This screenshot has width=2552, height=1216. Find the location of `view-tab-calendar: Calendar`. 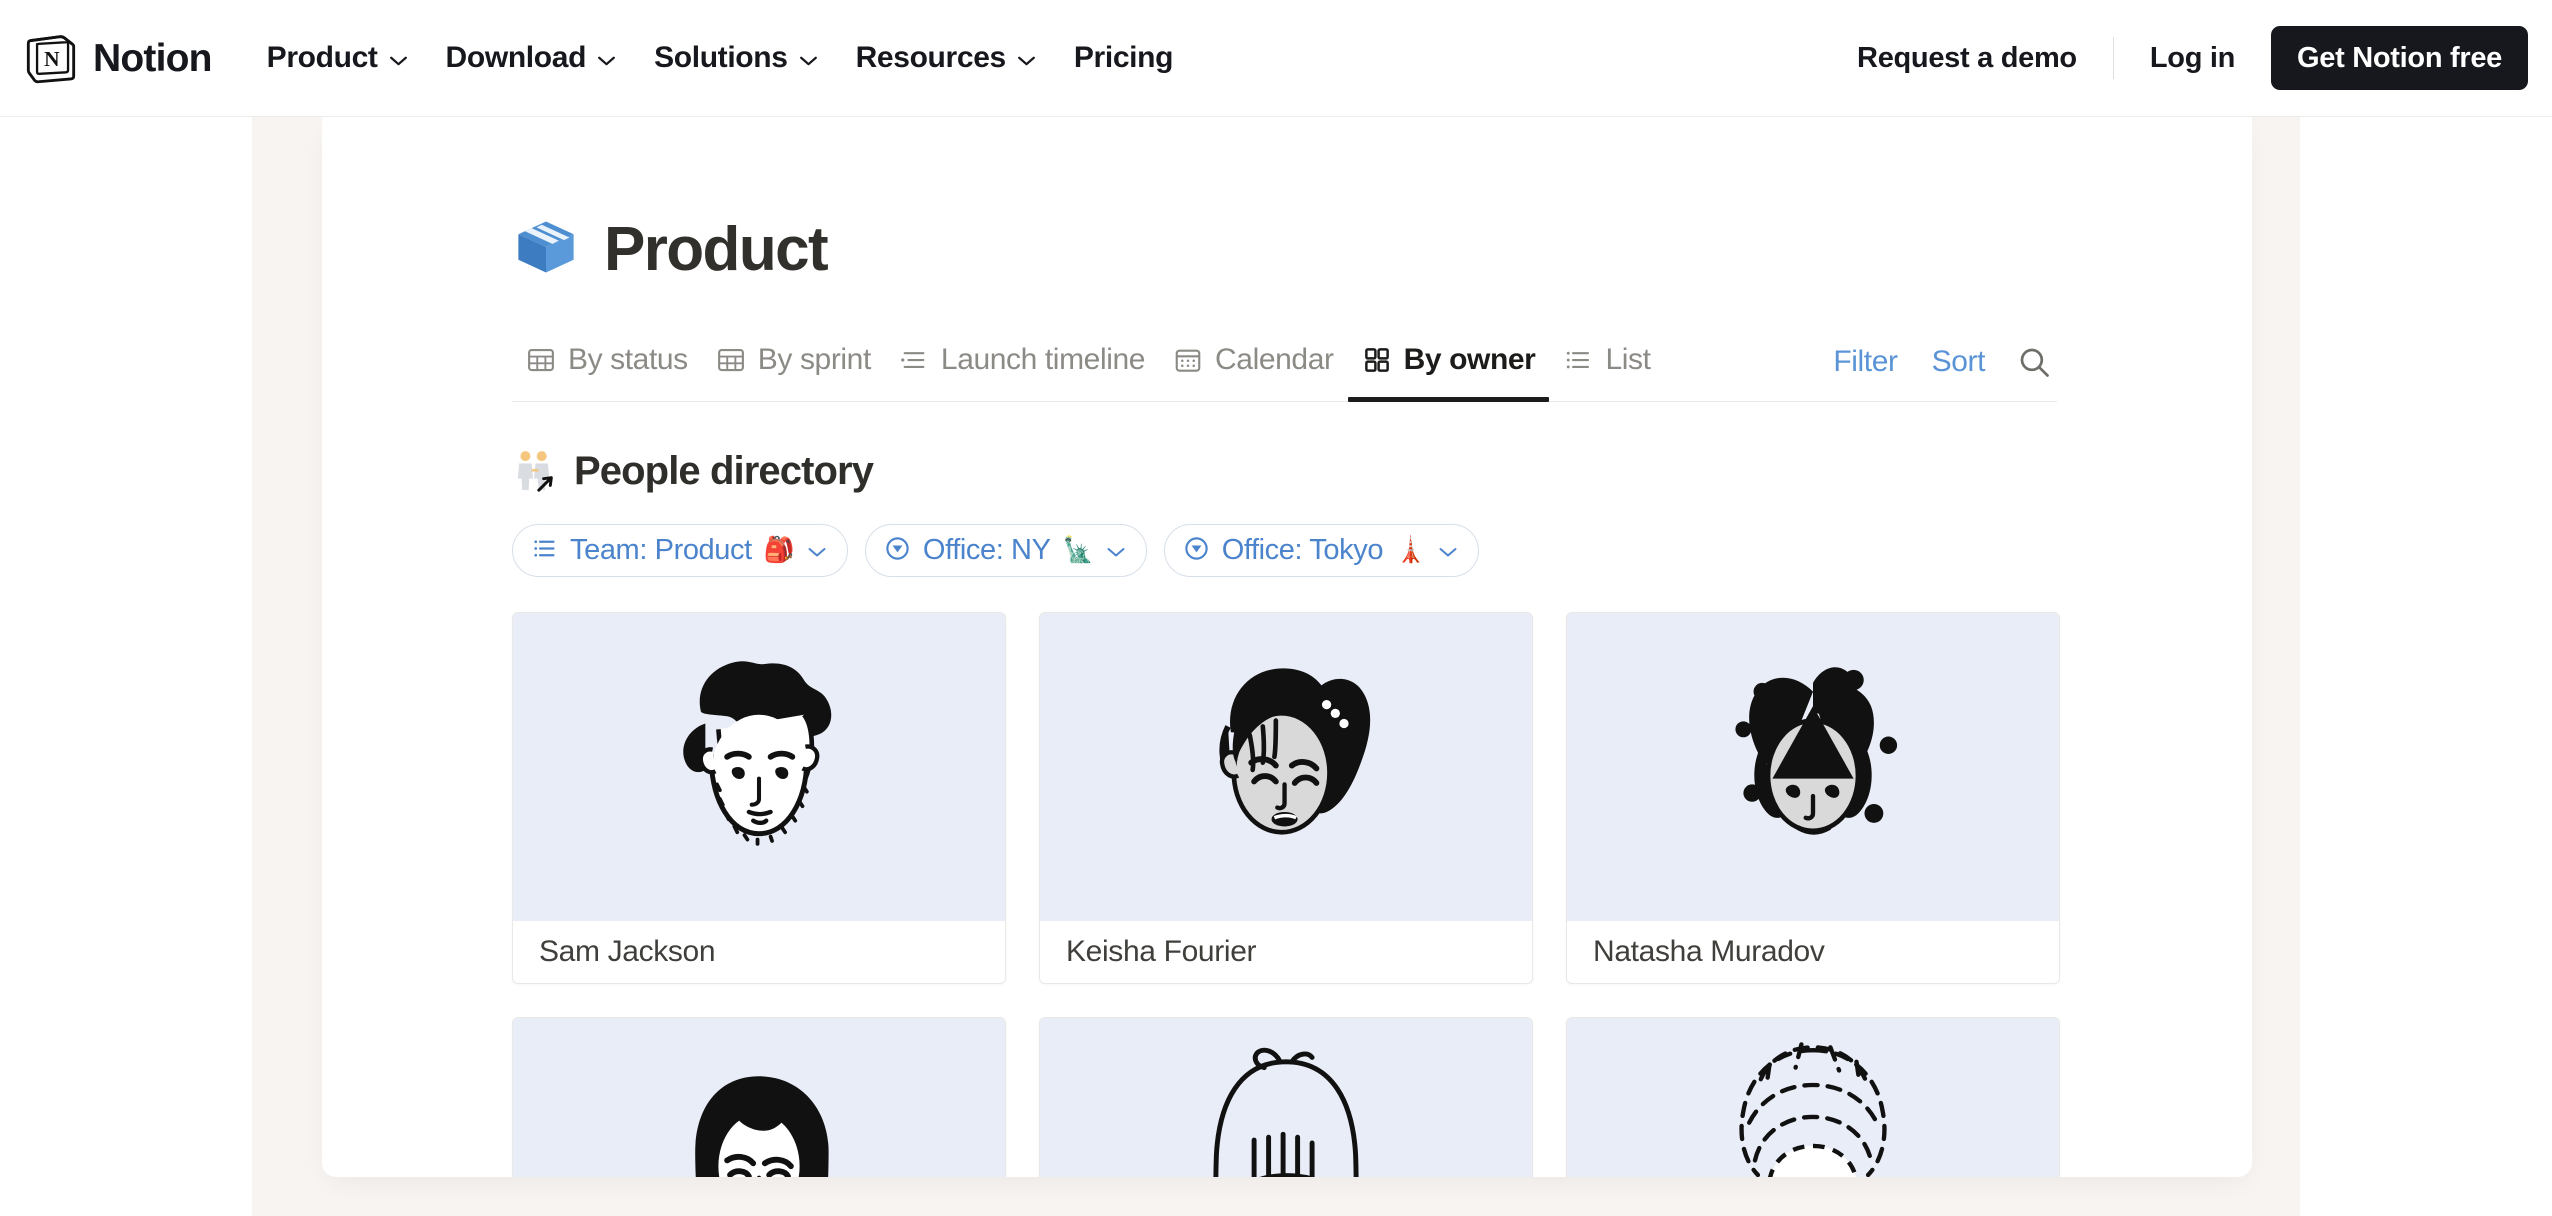

view-tab-calendar: Calendar is located at coordinates (1253, 367).